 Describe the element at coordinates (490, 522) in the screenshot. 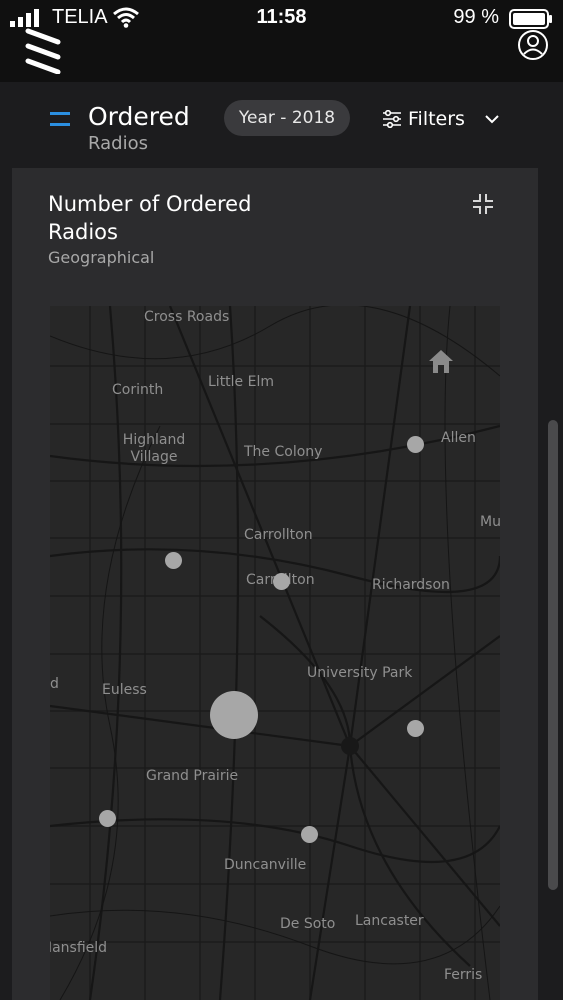

I see `place-label: Mu` at that location.